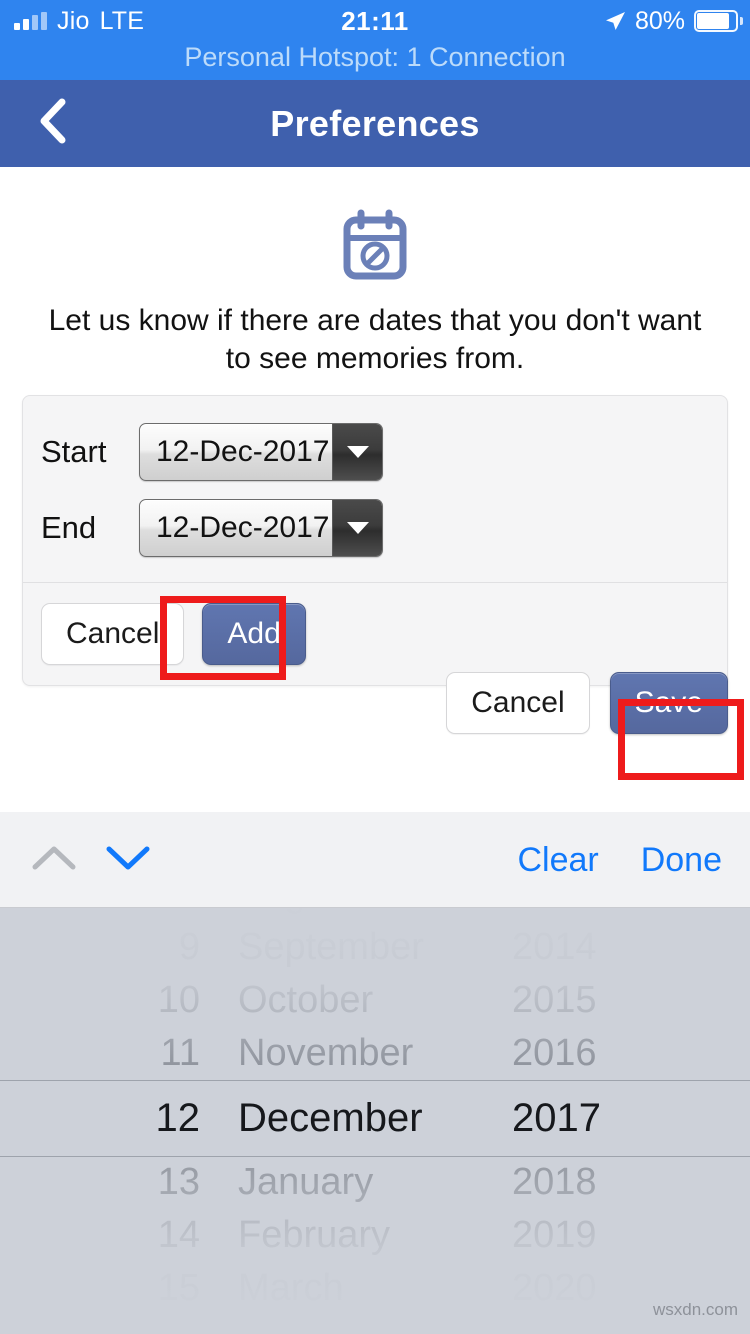  Describe the element at coordinates (554, 1000) in the screenshot. I see `picker-year-value: 2015` at that location.